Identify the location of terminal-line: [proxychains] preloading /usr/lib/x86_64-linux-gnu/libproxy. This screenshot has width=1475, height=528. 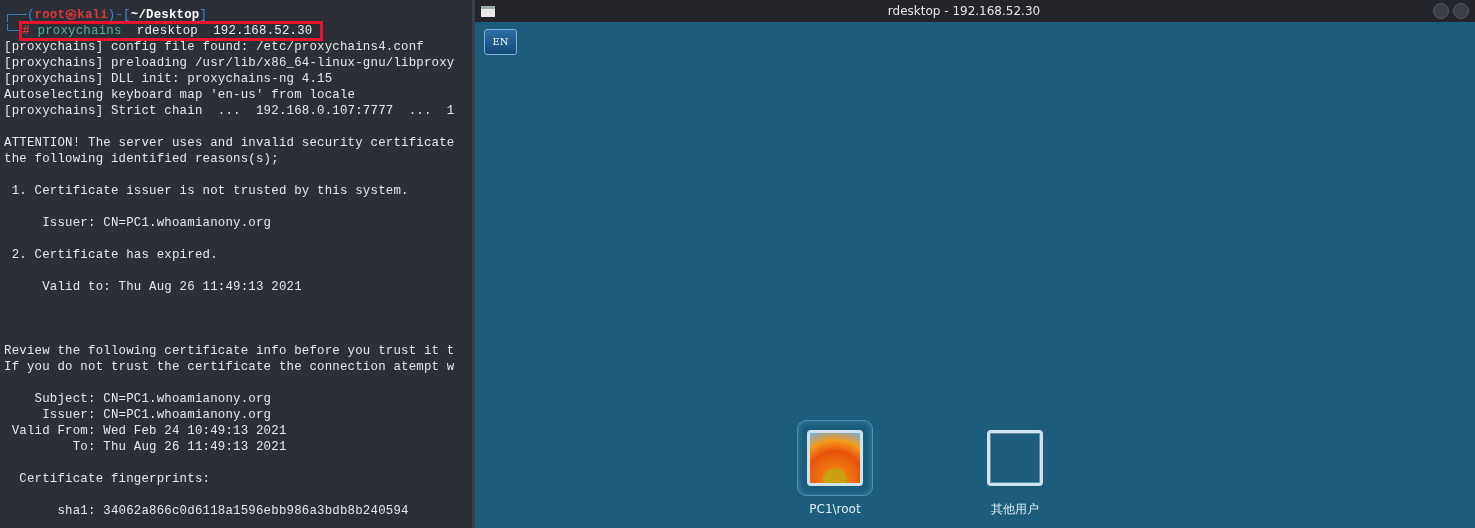
(230, 63).